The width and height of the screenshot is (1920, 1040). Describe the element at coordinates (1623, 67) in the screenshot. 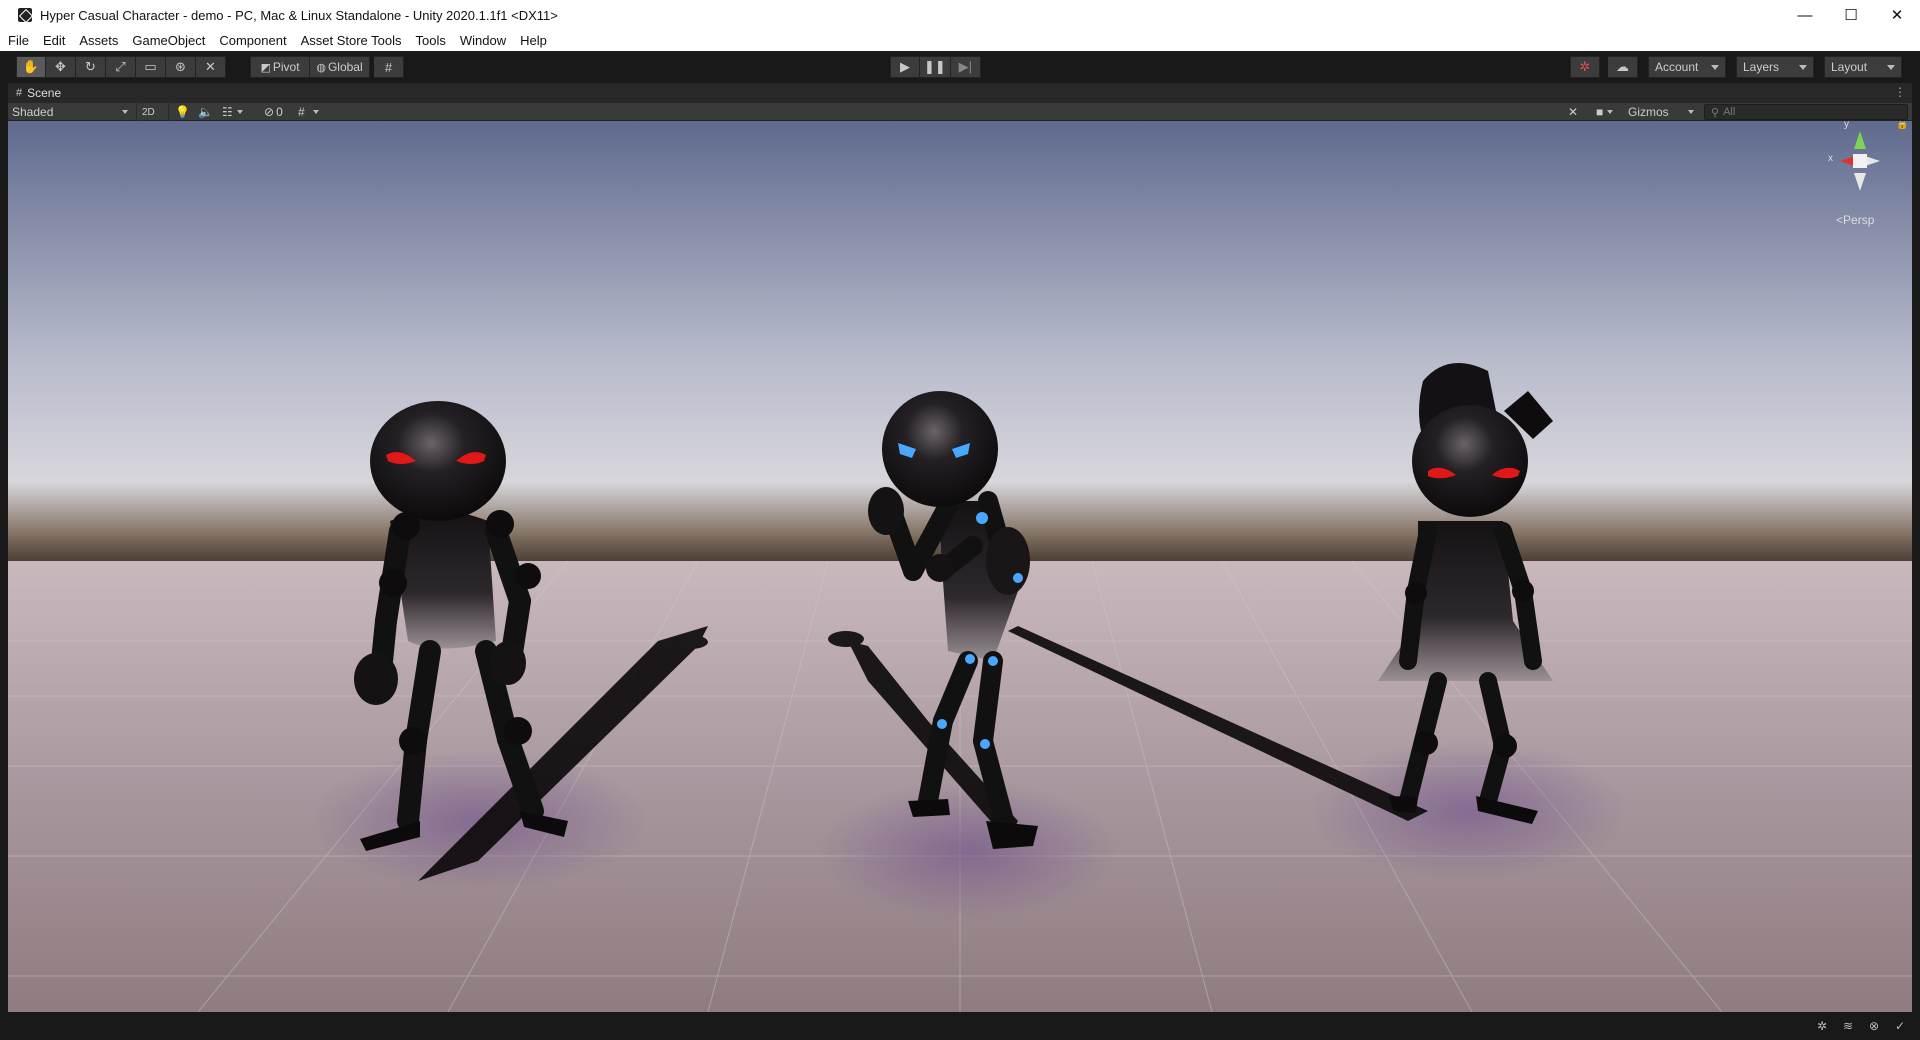

I see `cloud-button: ☁` at that location.